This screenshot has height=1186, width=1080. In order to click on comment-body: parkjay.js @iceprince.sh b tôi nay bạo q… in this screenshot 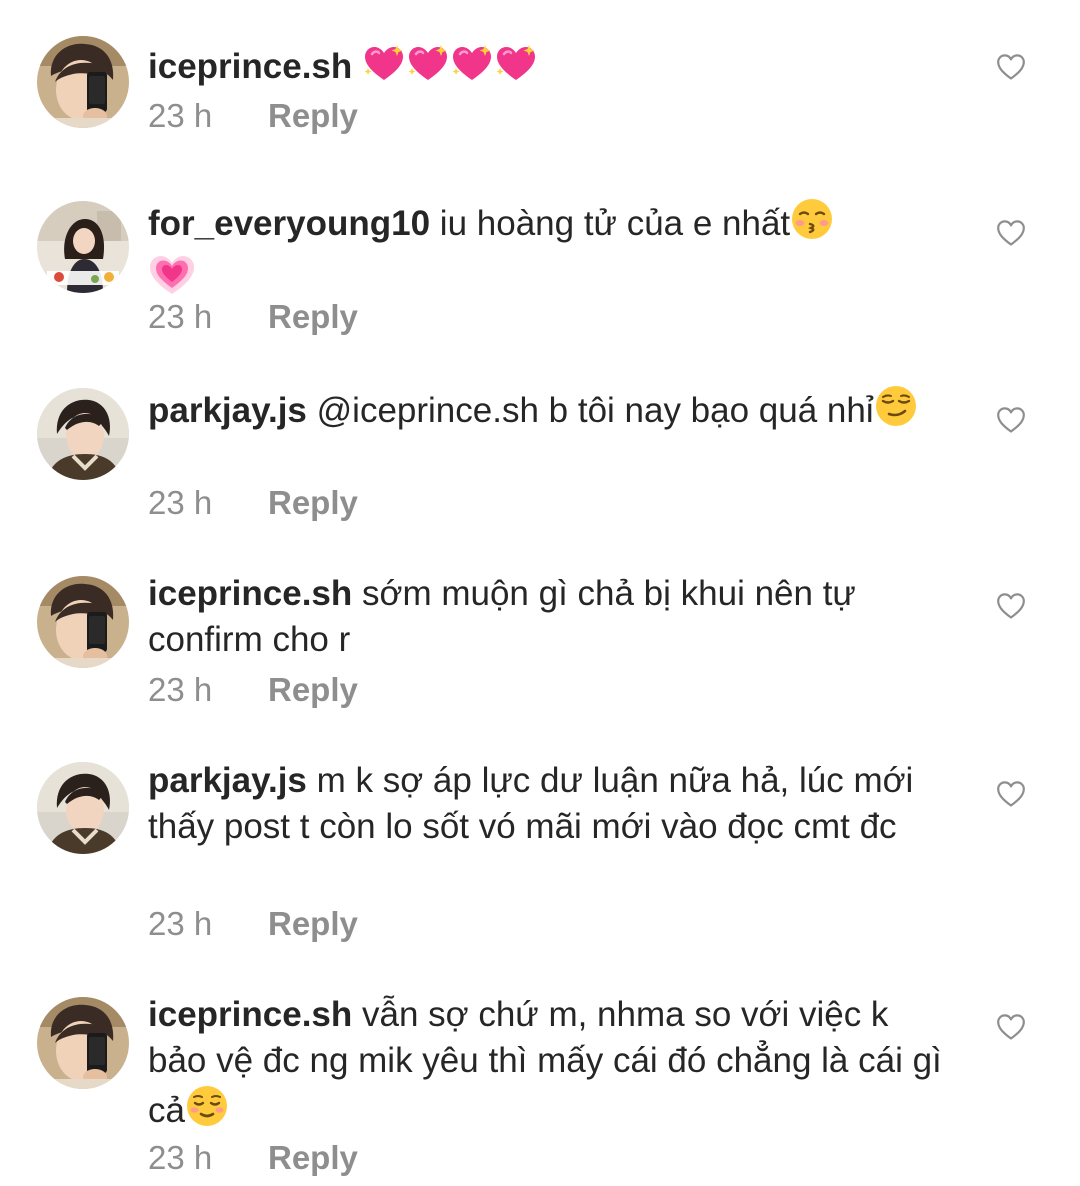, I will do `click(548, 412)`.